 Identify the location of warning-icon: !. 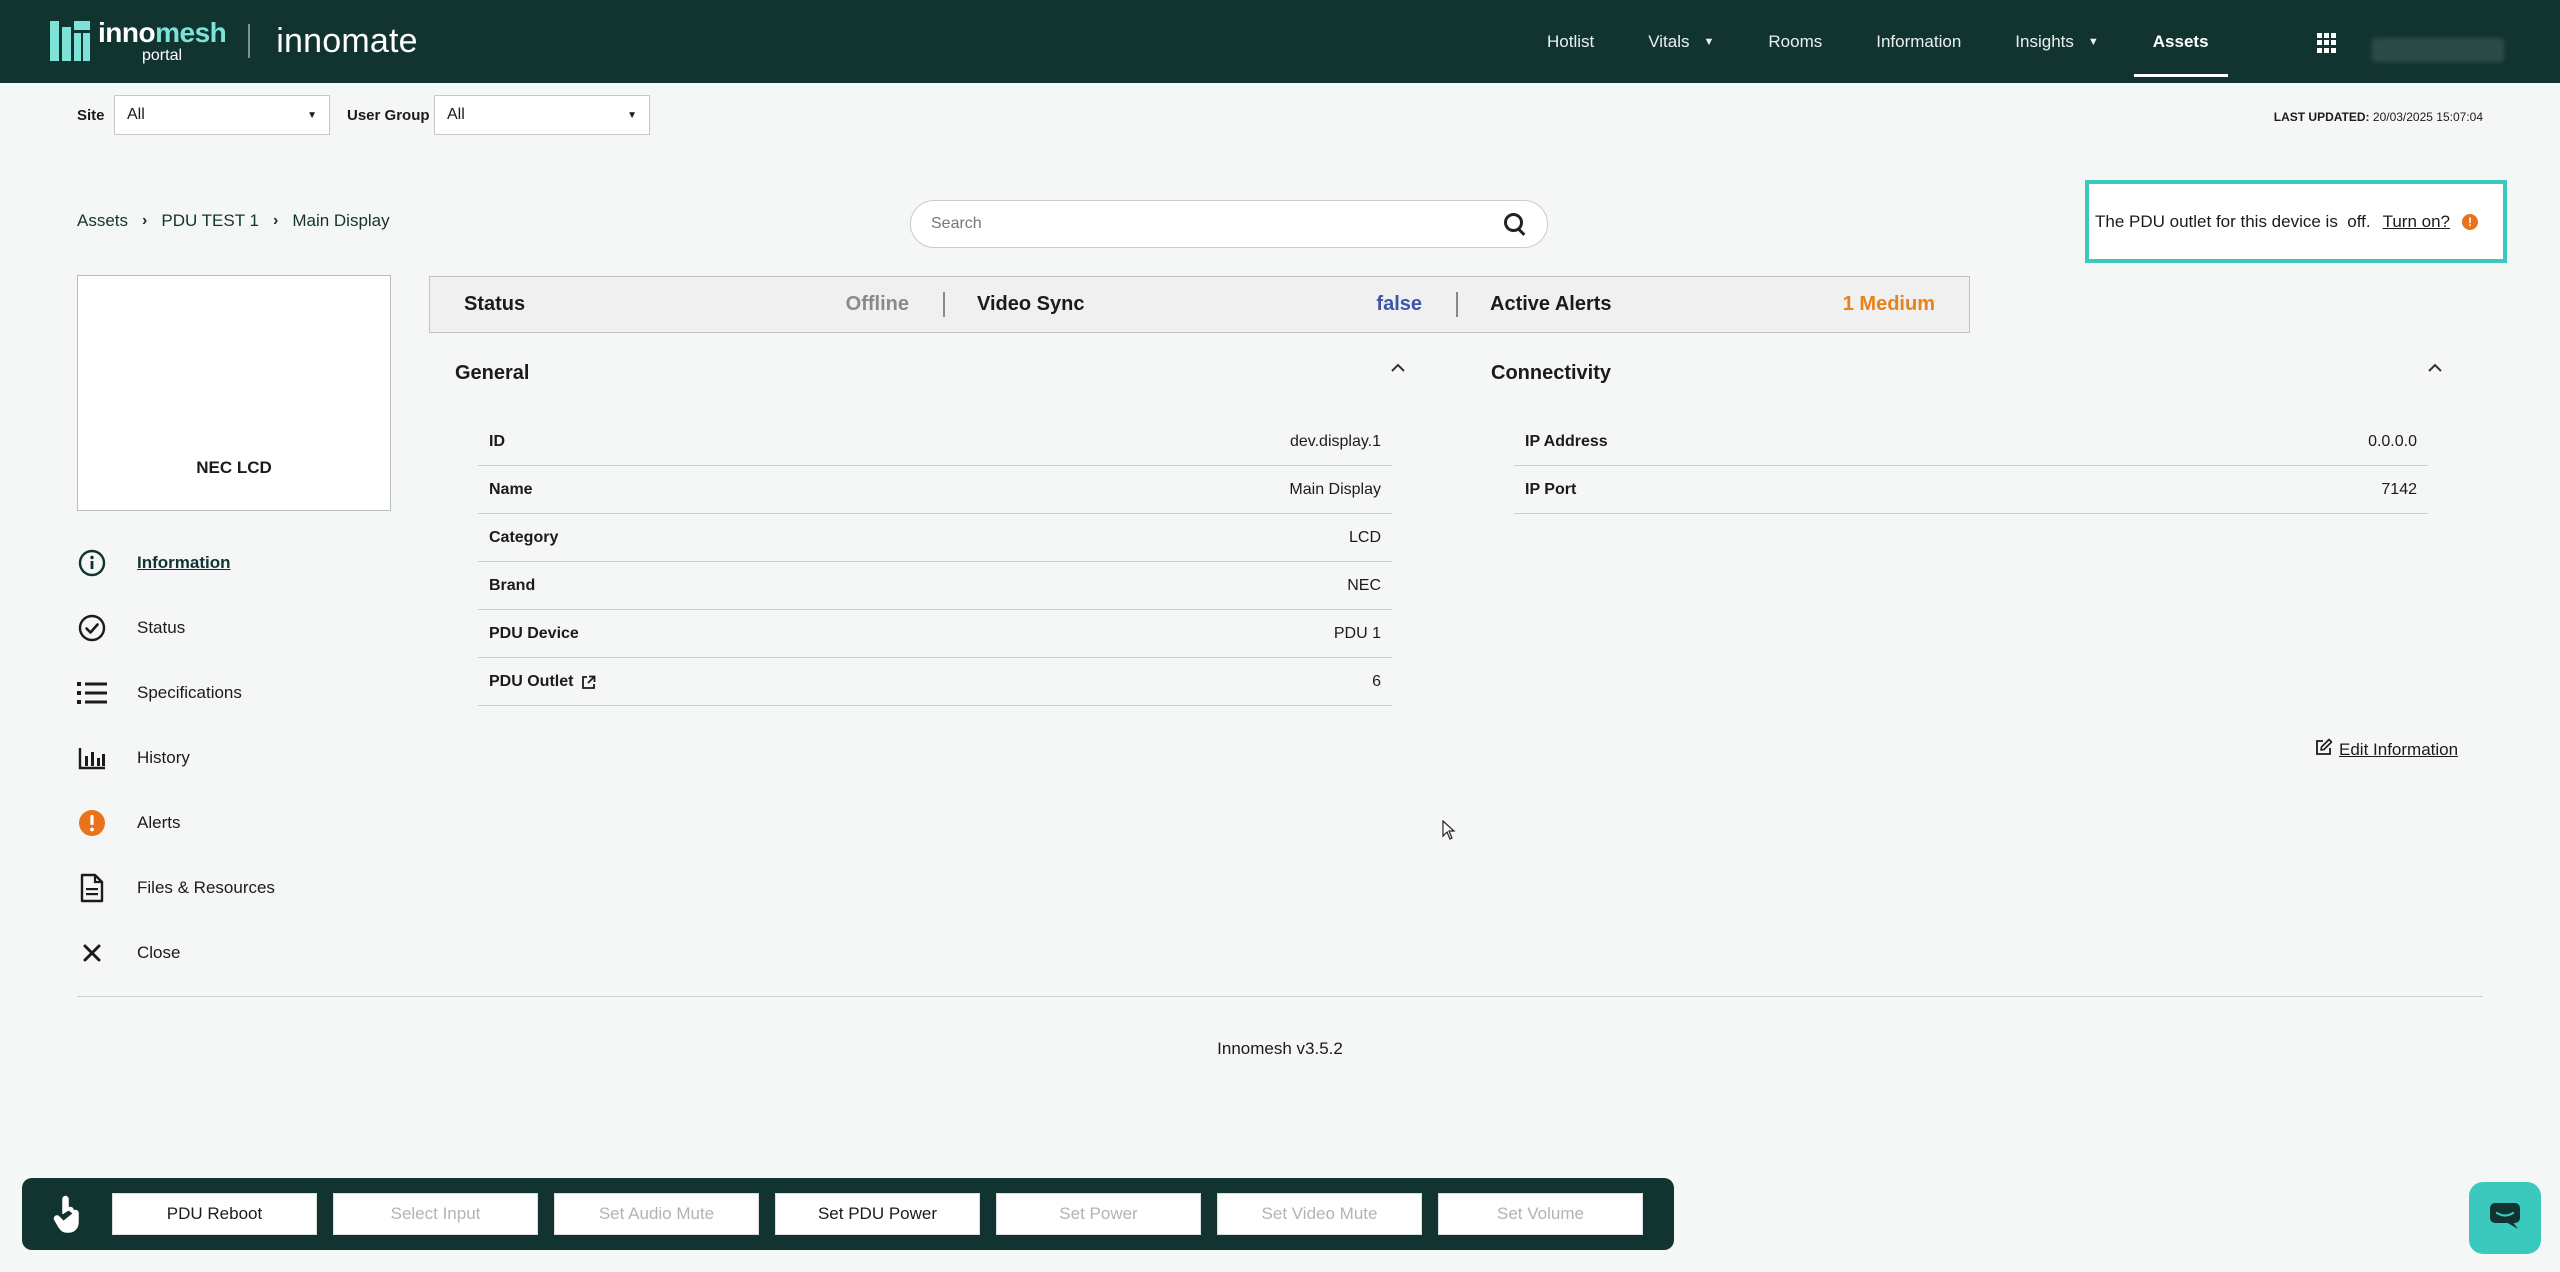
(2470, 221).